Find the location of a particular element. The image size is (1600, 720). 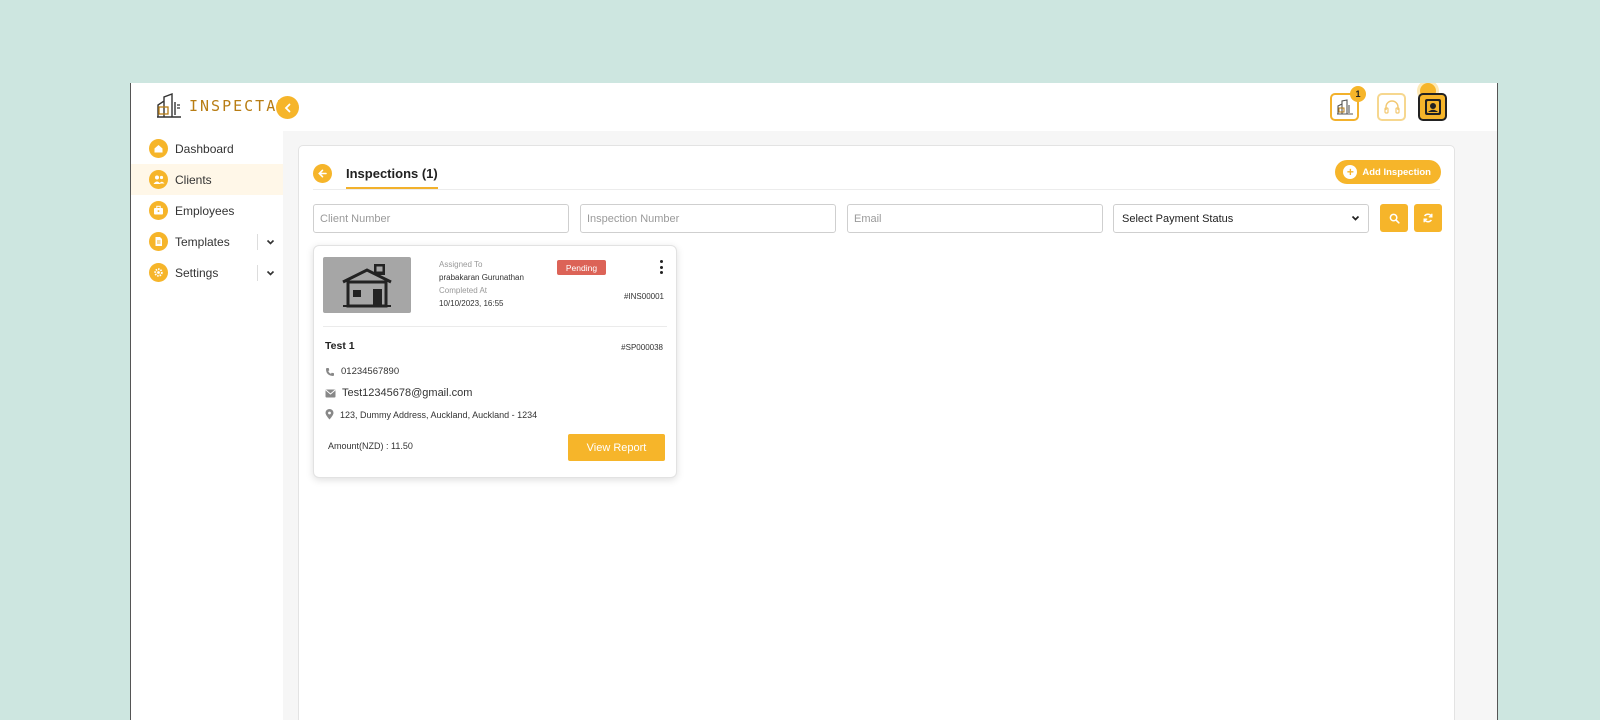

client-id: #SP000038 is located at coordinates (642, 347).